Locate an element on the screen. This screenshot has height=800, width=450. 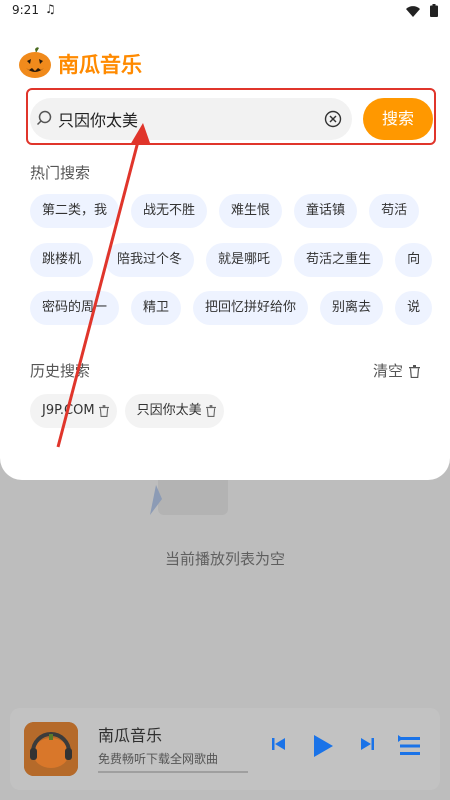
status-icons is located at coordinates (422, 12).